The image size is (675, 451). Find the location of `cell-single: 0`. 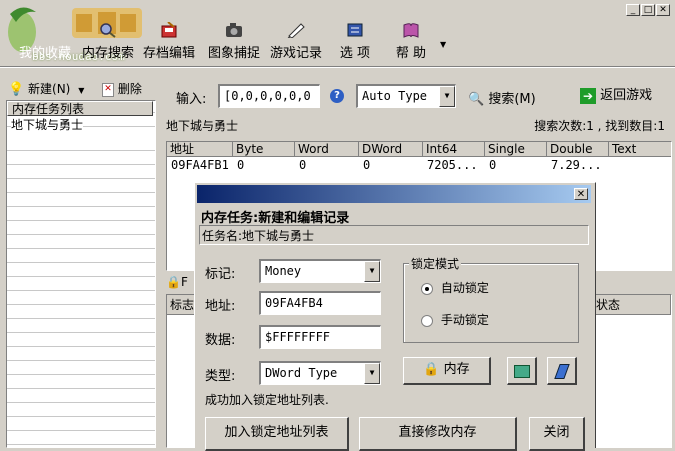

cell-single: 0 is located at coordinates (493, 165).